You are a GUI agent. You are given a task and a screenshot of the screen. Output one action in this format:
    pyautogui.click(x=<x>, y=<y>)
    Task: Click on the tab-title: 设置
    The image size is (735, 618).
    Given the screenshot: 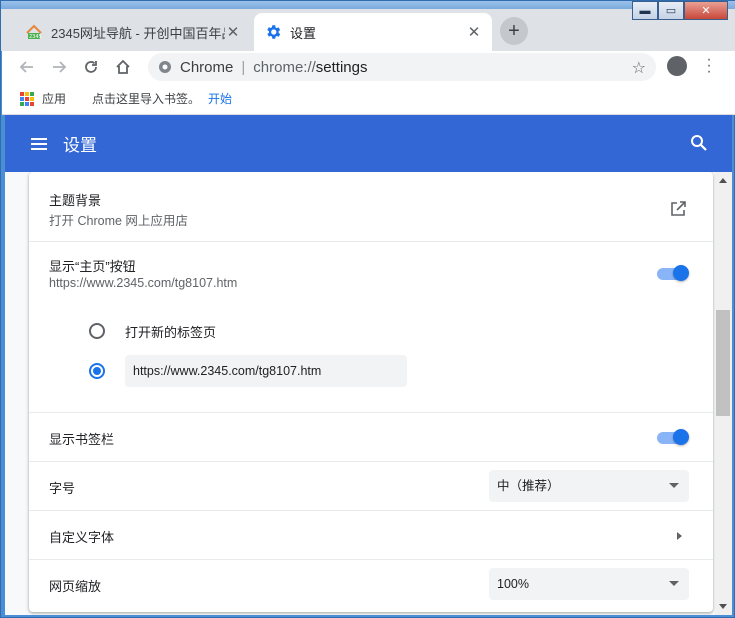 What is the action you would take?
    pyautogui.click(x=303, y=33)
    